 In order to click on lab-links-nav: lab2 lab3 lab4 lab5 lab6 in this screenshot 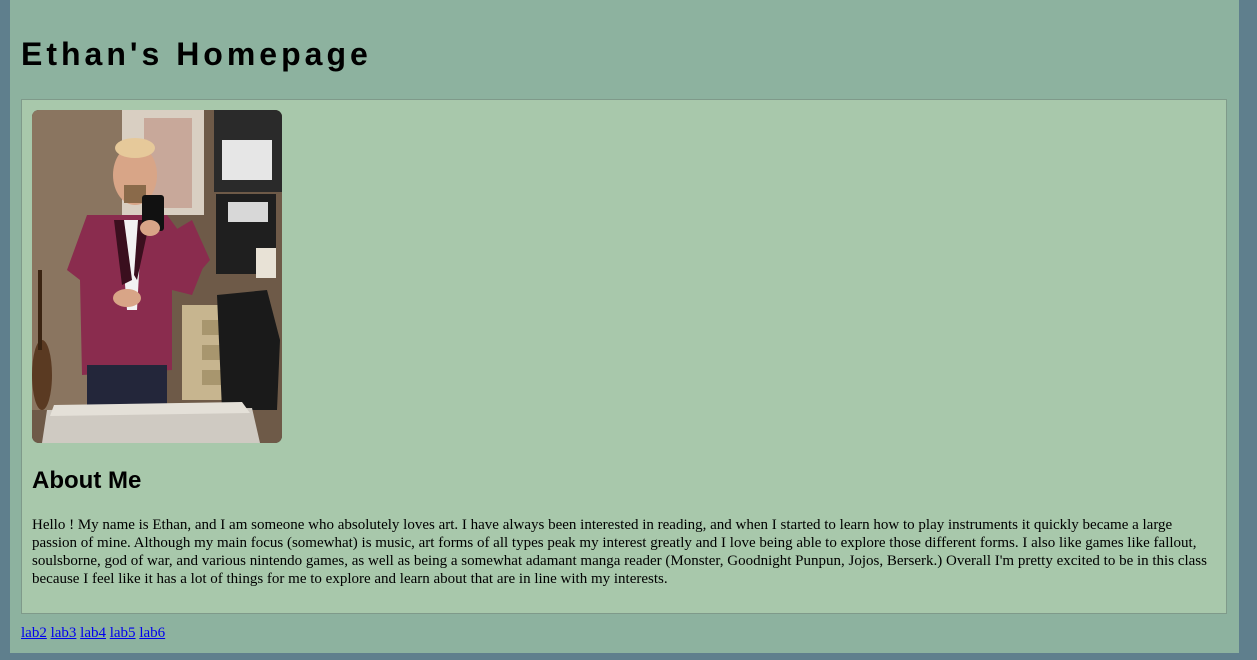, I will do `click(93, 633)`.